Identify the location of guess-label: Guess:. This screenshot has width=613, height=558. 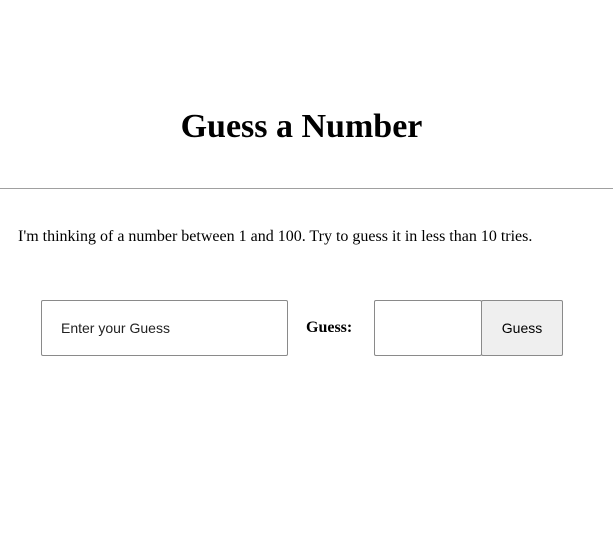
(329, 327).